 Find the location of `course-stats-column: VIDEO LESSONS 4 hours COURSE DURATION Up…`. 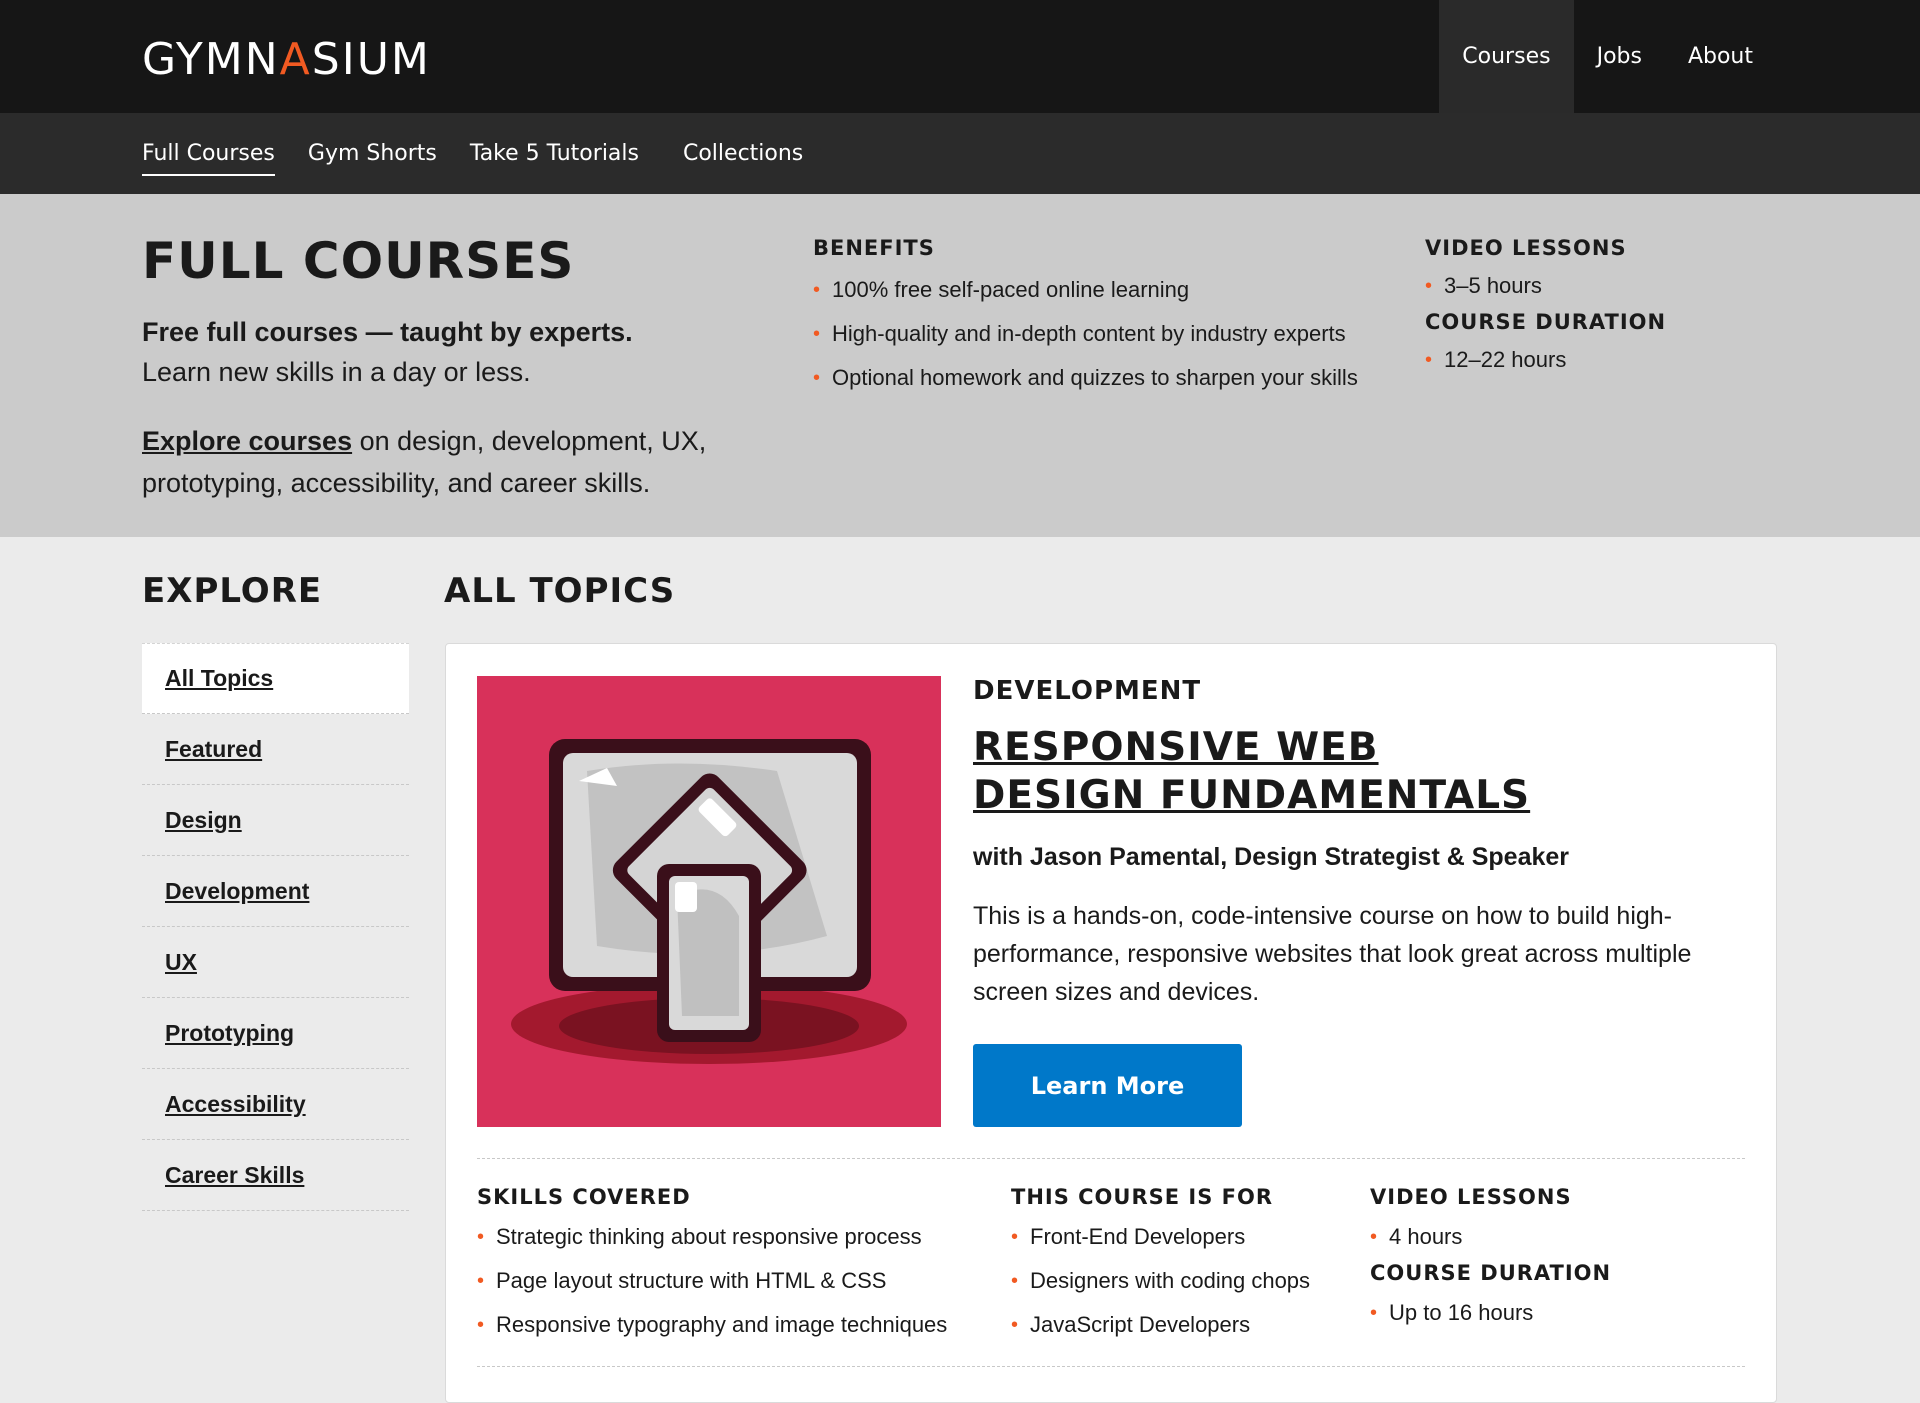

course-stats-column: VIDEO LESSONS 4 hours COURSE DURATION Up… is located at coordinates (1490, 1260).